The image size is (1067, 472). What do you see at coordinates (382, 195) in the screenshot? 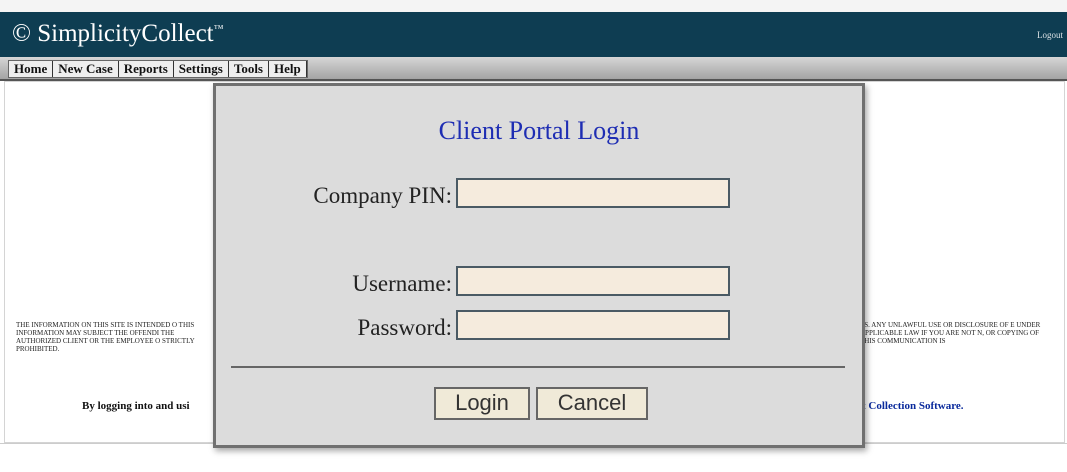
I see `company-pin-label: Company PIN:` at bounding box center [382, 195].